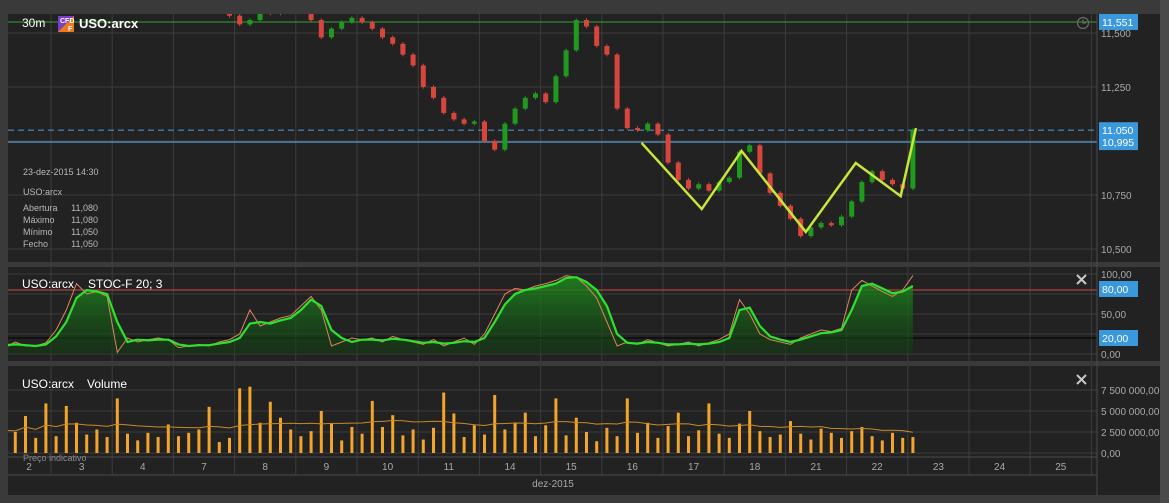 The width and height of the screenshot is (1169, 503). I want to click on volume-symbol: USO:arcx, so click(48, 384).